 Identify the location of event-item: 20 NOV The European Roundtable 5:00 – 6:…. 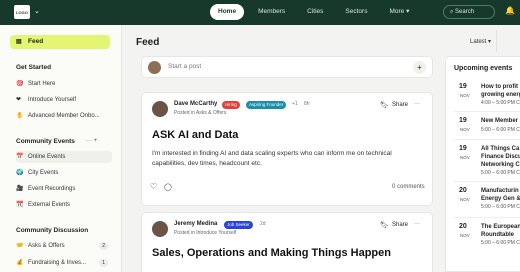
(487, 238).